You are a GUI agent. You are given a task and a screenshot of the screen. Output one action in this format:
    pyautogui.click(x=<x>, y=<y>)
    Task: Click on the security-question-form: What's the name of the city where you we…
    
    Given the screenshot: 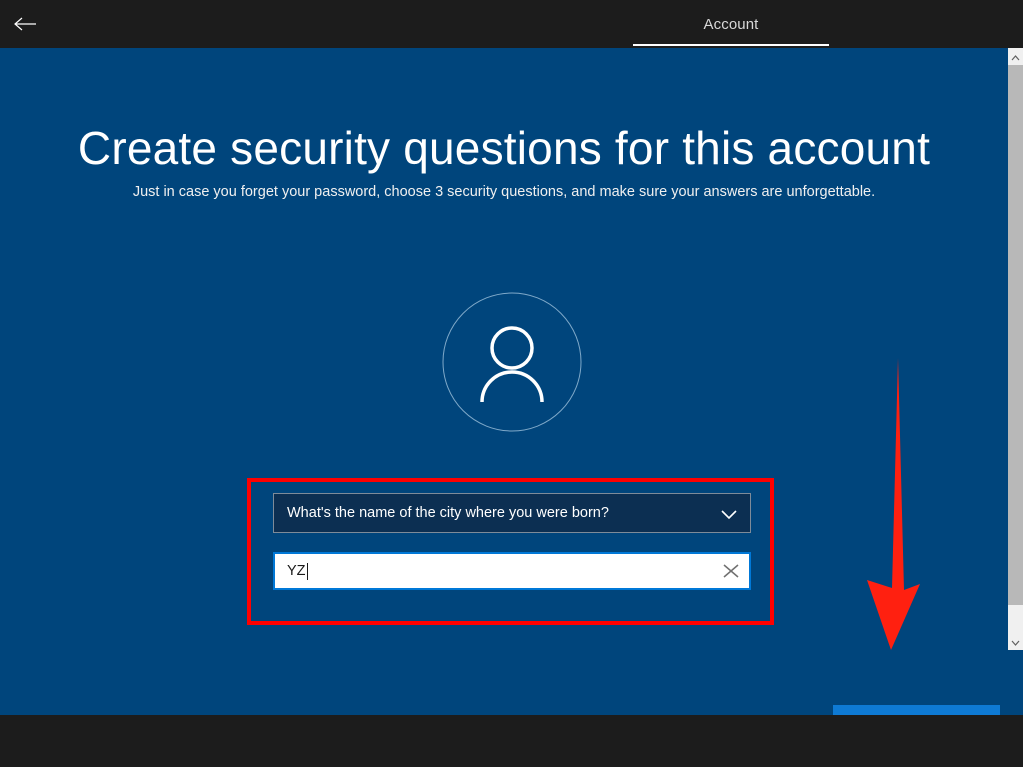 What is the action you would take?
    pyautogui.click(x=512, y=541)
    